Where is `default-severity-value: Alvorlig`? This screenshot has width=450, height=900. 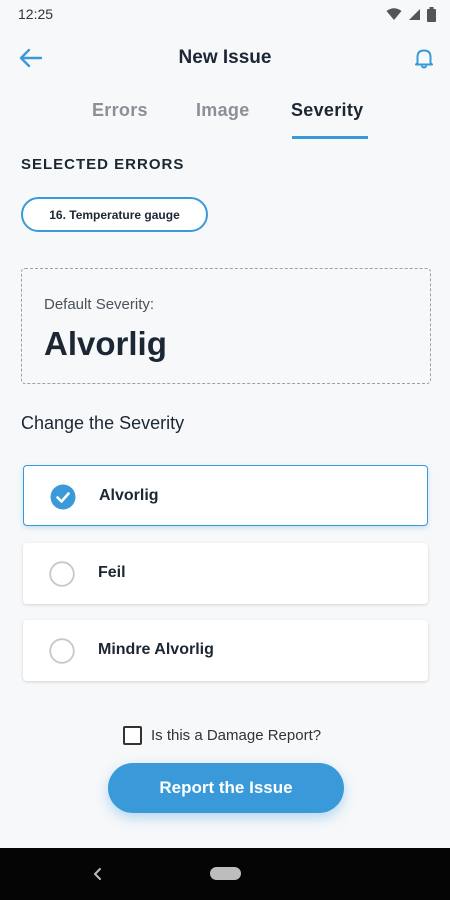 default-severity-value: Alvorlig is located at coordinates (105, 343).